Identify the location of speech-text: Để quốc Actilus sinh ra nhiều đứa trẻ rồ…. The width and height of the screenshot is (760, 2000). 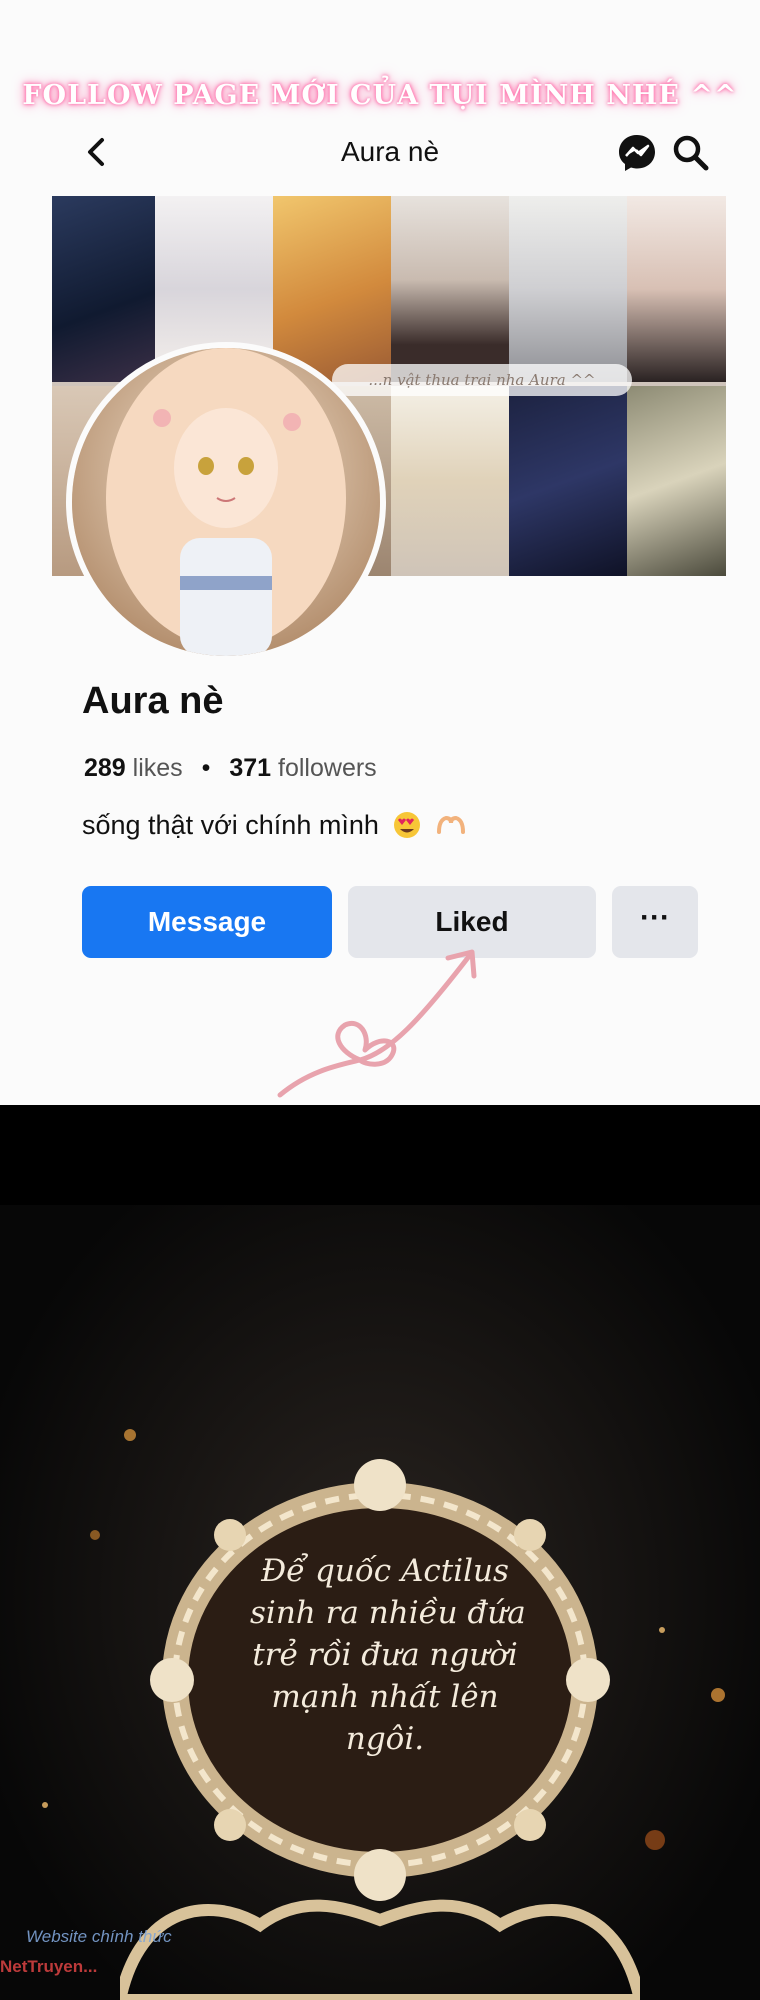
(388, 1655).